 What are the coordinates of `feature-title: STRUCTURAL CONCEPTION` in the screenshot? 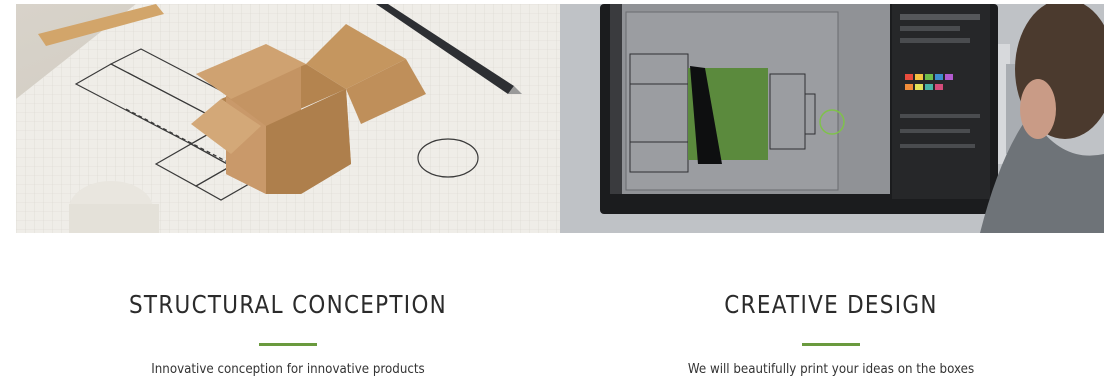 It's located at (288, 304).